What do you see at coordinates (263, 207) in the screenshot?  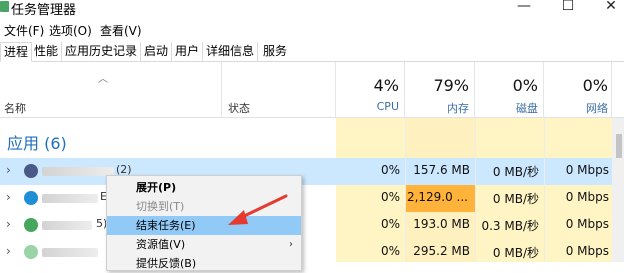 I see `arrow-shaft` at bounding box center [263, 207].